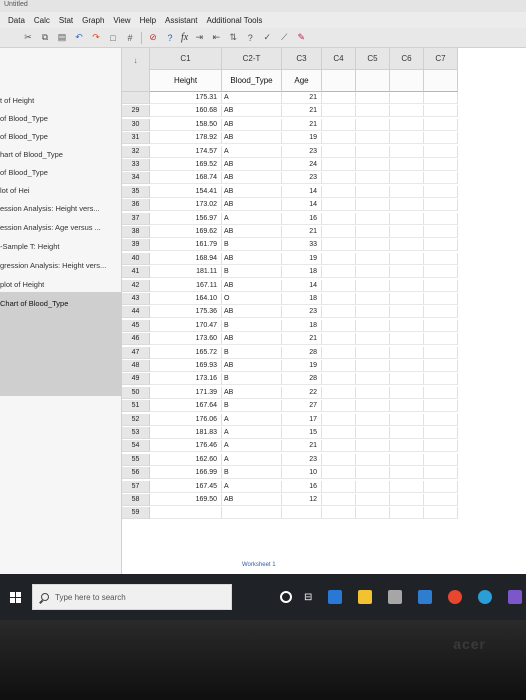  What do you see at coordinates (186, 191) in the screenshot?
I see `cell-c1: 154.41` at bounding box center [186, 191].